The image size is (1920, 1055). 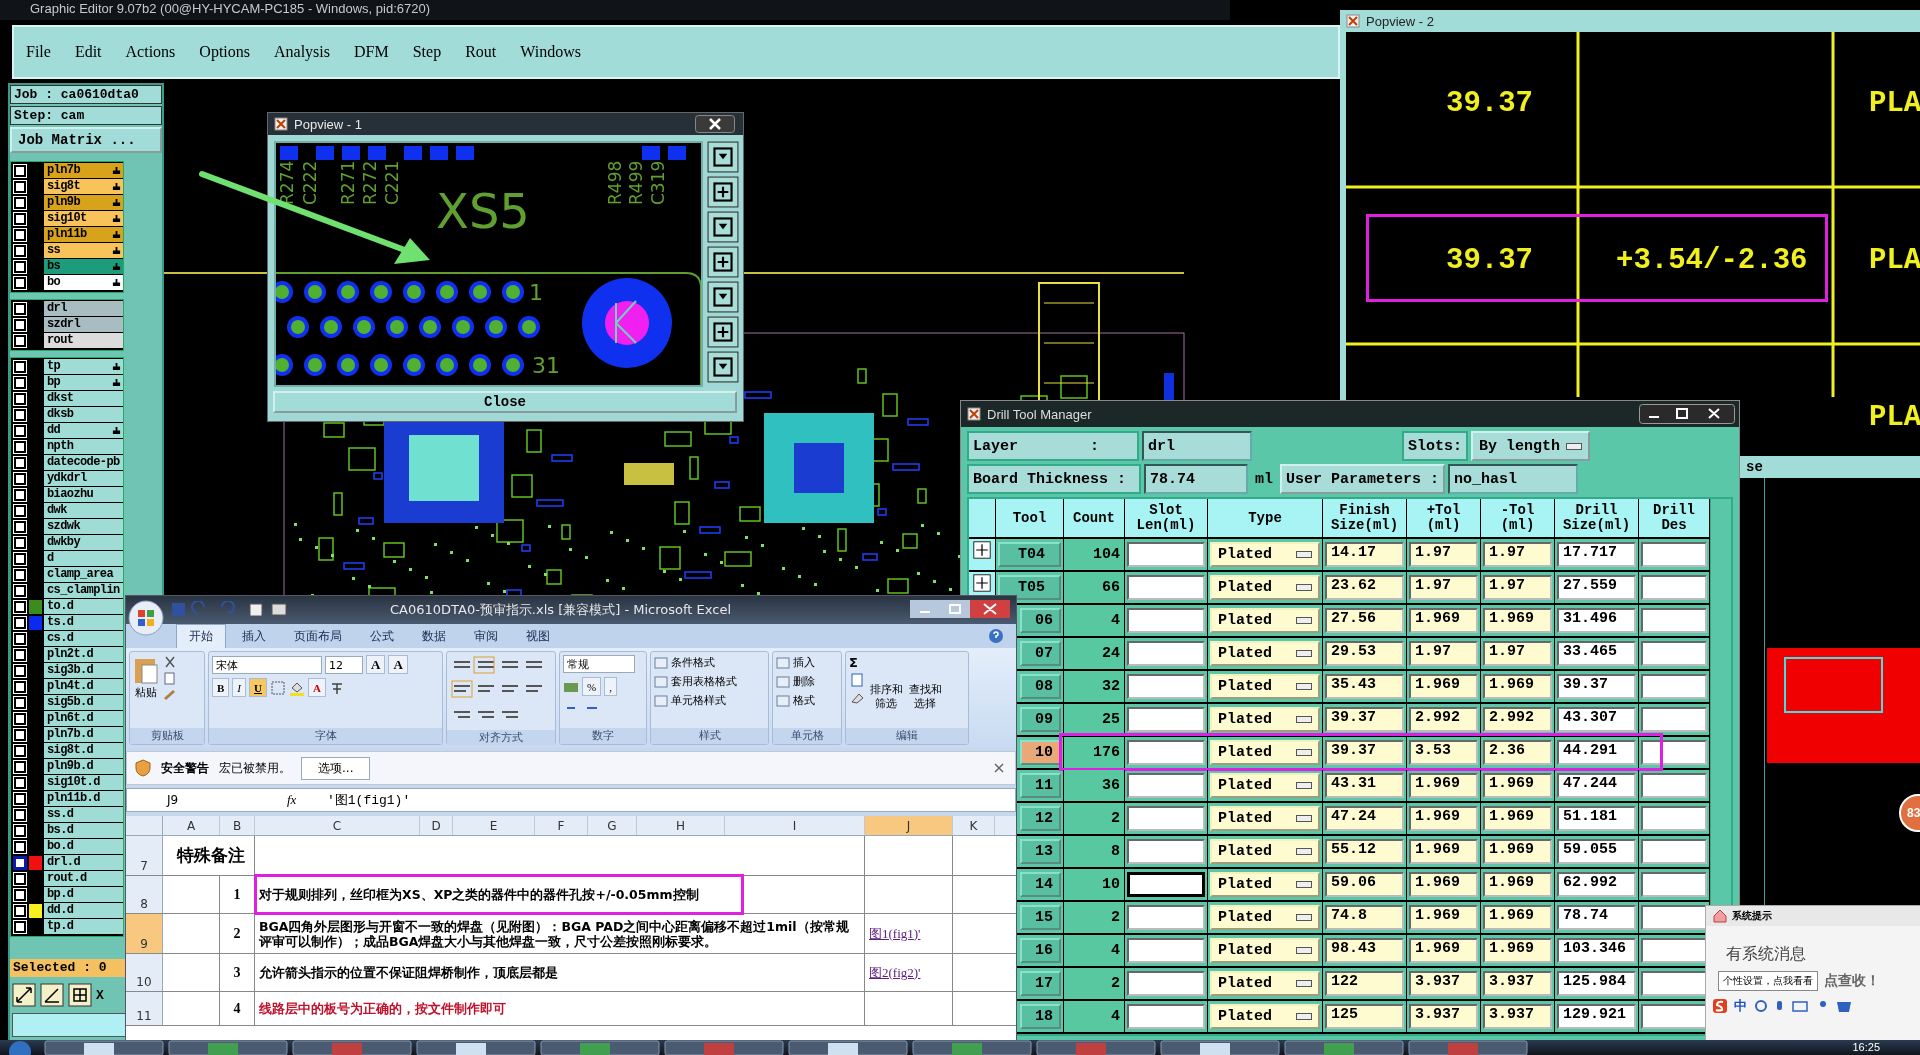 What do you see at coordinates (1597, 518) in the screenshot?
I see `column-header: Drill Size(ml)` at bounding box center [1597, 518].